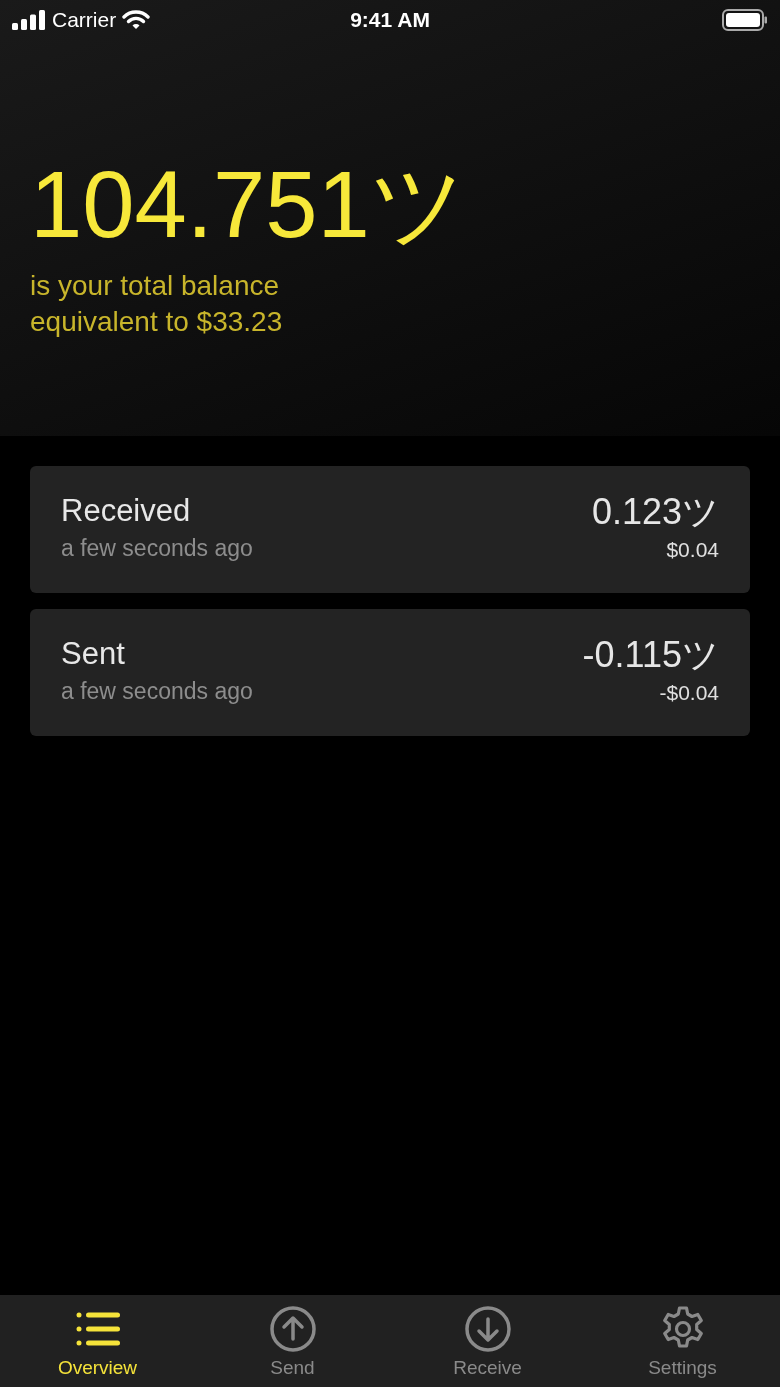  Describe the element at coordinates (97, 1341) in the screenshot. I see `tab-item: Overview` at that location.